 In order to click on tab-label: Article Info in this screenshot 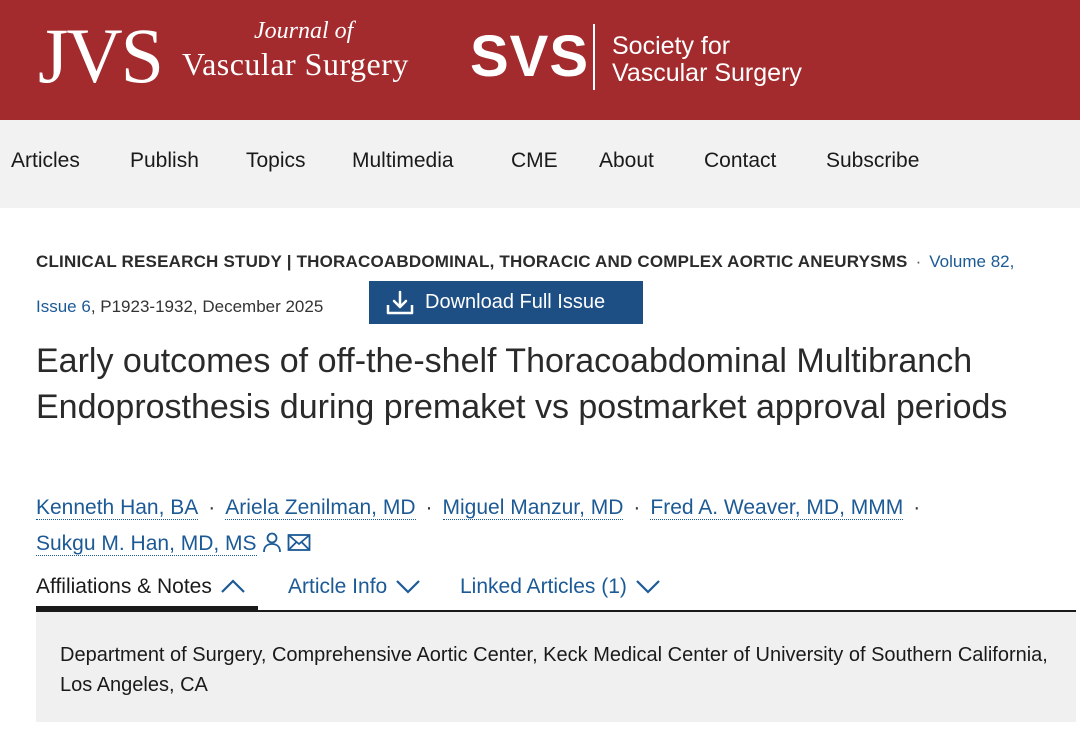, I will do `click(338, 586)`.